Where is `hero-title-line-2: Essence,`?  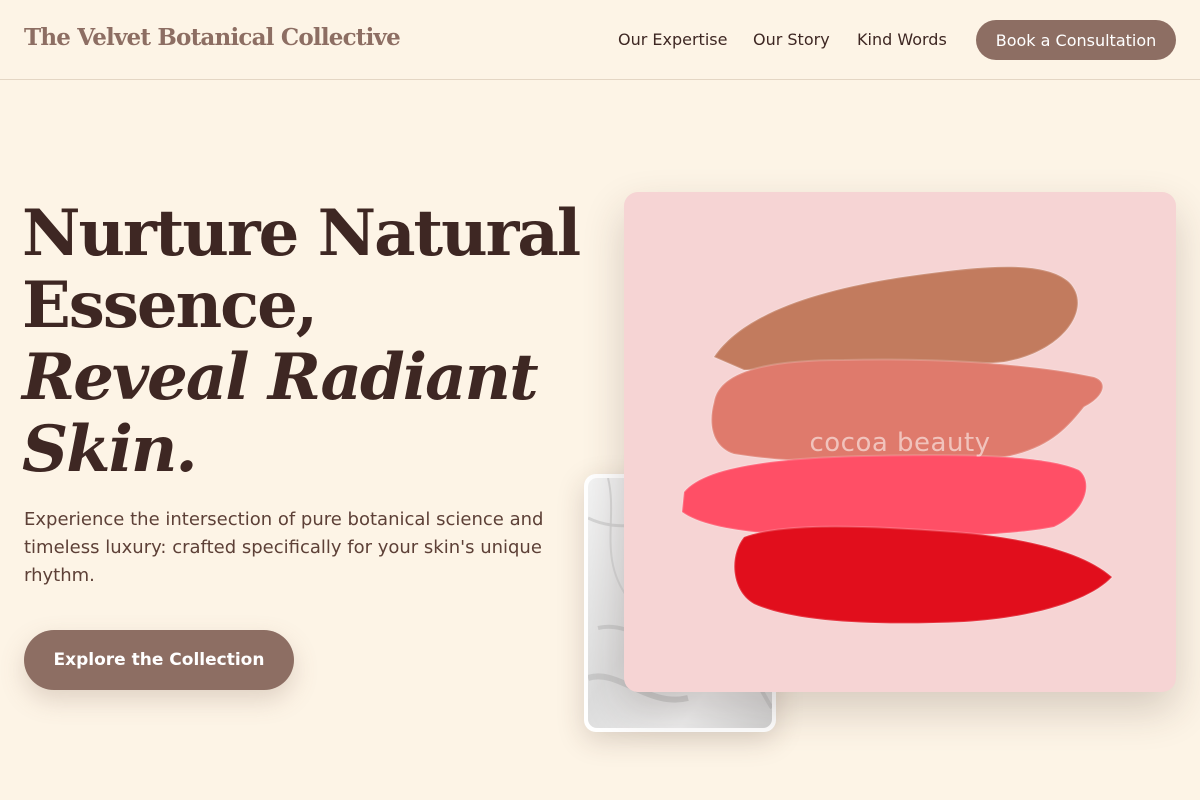
hero-title-line-2: Essence, is located at coordinates (170, 305).